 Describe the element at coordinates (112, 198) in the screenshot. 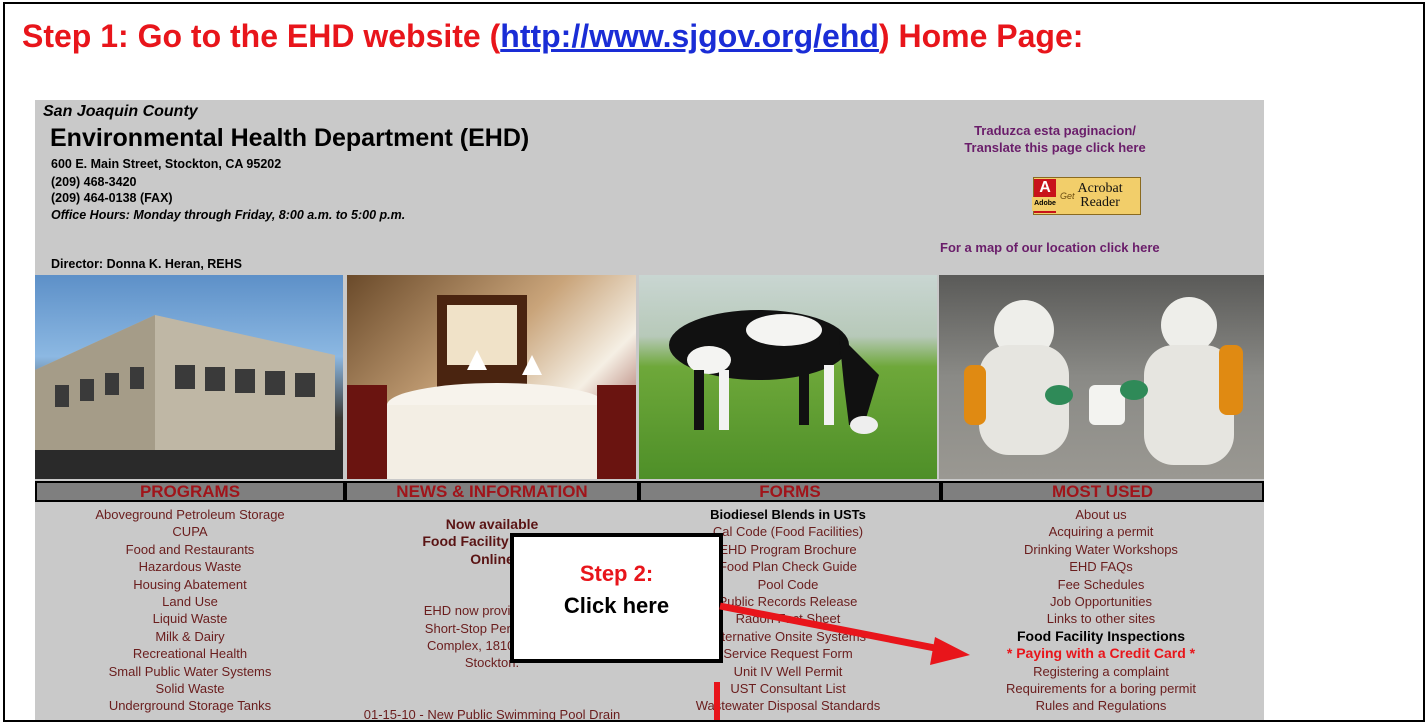

I see `fax: (209) 464-0138 (FAX)` at that location.